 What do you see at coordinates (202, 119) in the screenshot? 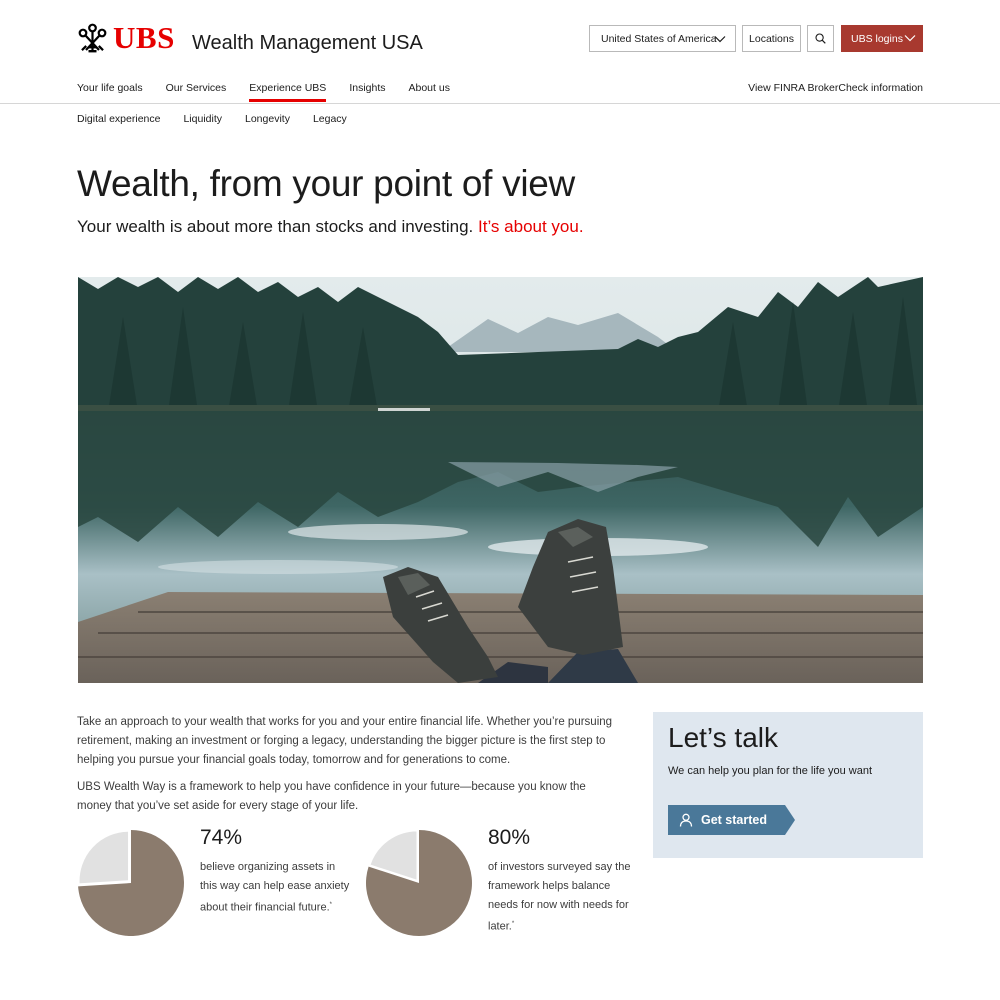
I see `subnav-item-liquidity: Liquidity` at bounding box center [202, 119].